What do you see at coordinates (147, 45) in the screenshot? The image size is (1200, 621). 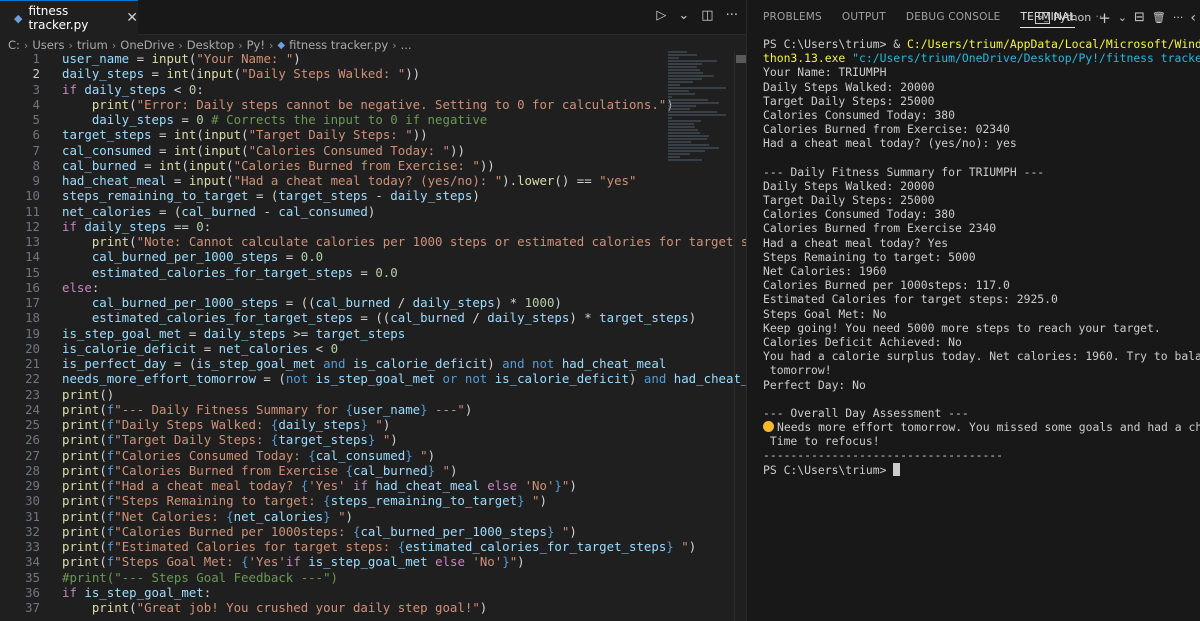 I see `breadcrumb-item: OneDrive` at bounding box center [147, 45].